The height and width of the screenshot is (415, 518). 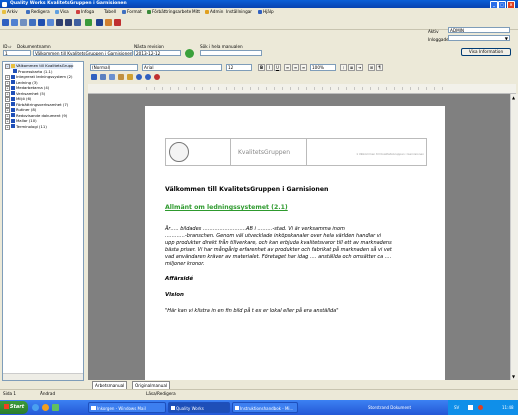 What do you see at coordinates (470, 407) in the screenshot?
I see `tray-network-icon` at bounding box center [470, 407].